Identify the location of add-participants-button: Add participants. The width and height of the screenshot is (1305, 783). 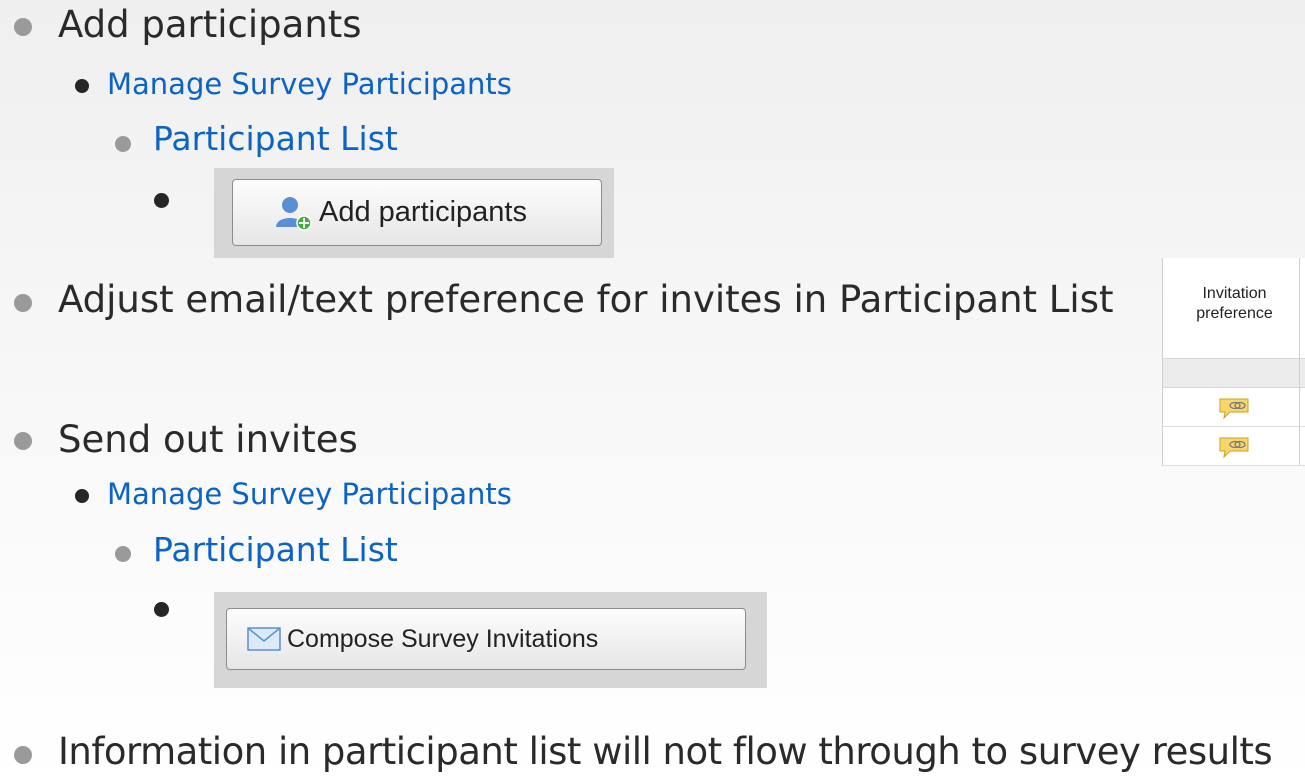
(417, 212).